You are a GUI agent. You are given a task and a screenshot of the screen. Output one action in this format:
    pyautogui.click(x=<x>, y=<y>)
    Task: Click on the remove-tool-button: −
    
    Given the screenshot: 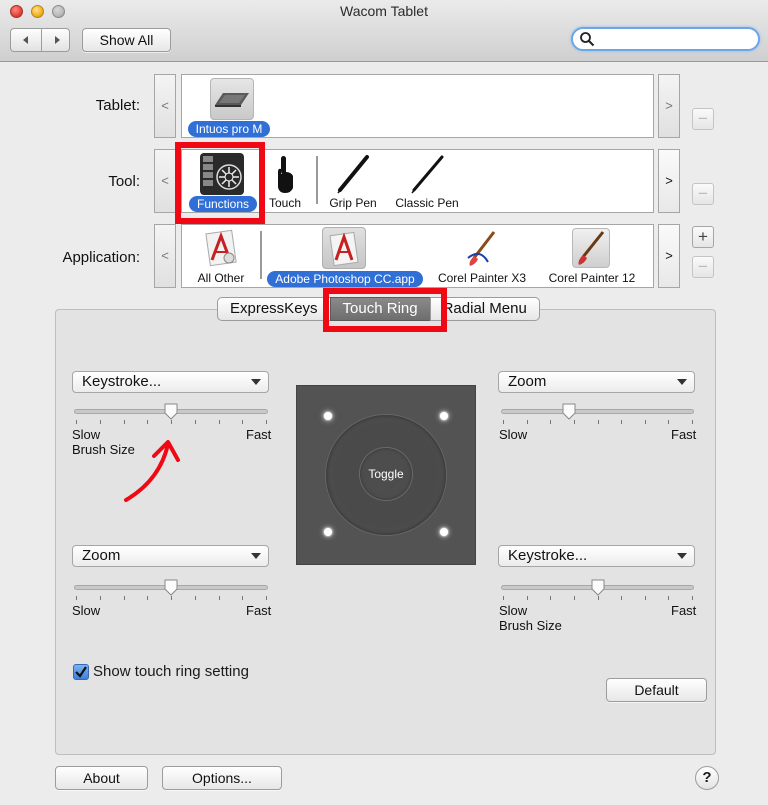 What is the action you would take?
    pyautogui.click(x=703, y=194)
    